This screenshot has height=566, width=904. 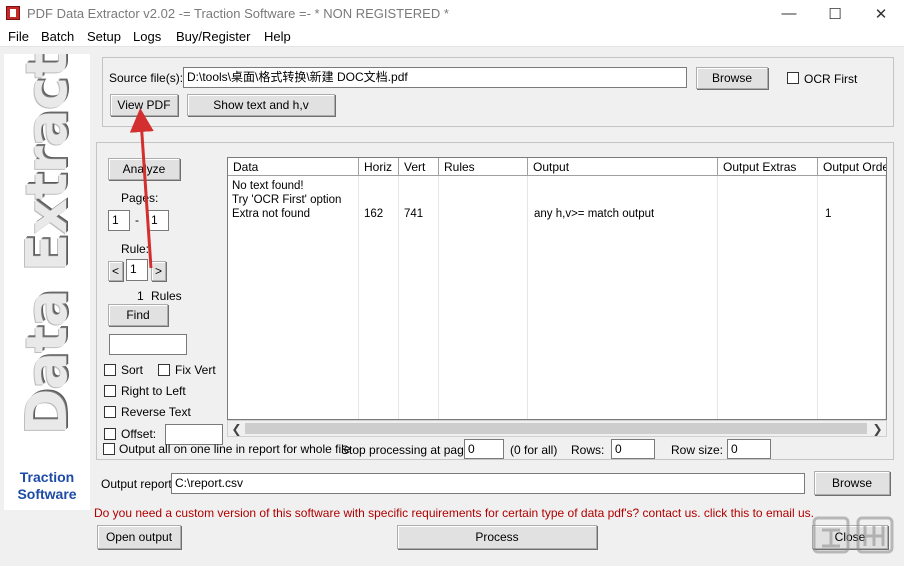 I want to click on rule-prev-button: <, so click(x=115, y=271).